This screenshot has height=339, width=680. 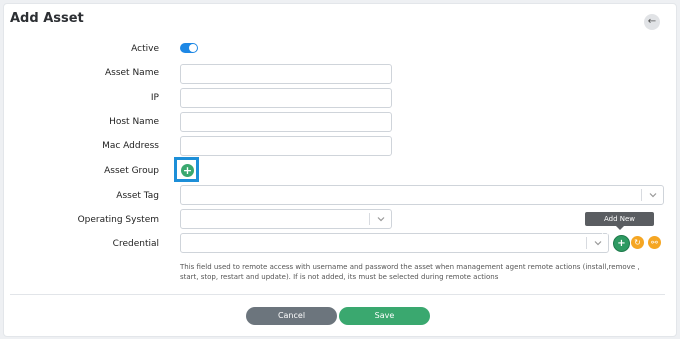 I want to click on add-credential-button: +, so click(x=621, y=243).